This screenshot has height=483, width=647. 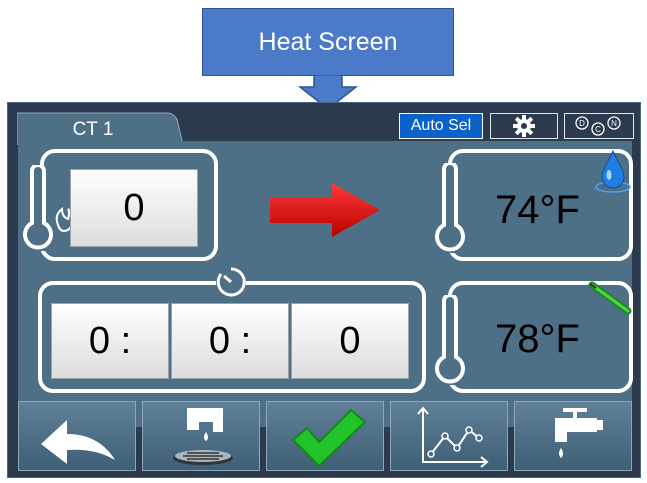 What do you see at coordinates (537, 210) in the screenshot?
I see `water-temp-value: 74°F` at bounding box center [537, 210].